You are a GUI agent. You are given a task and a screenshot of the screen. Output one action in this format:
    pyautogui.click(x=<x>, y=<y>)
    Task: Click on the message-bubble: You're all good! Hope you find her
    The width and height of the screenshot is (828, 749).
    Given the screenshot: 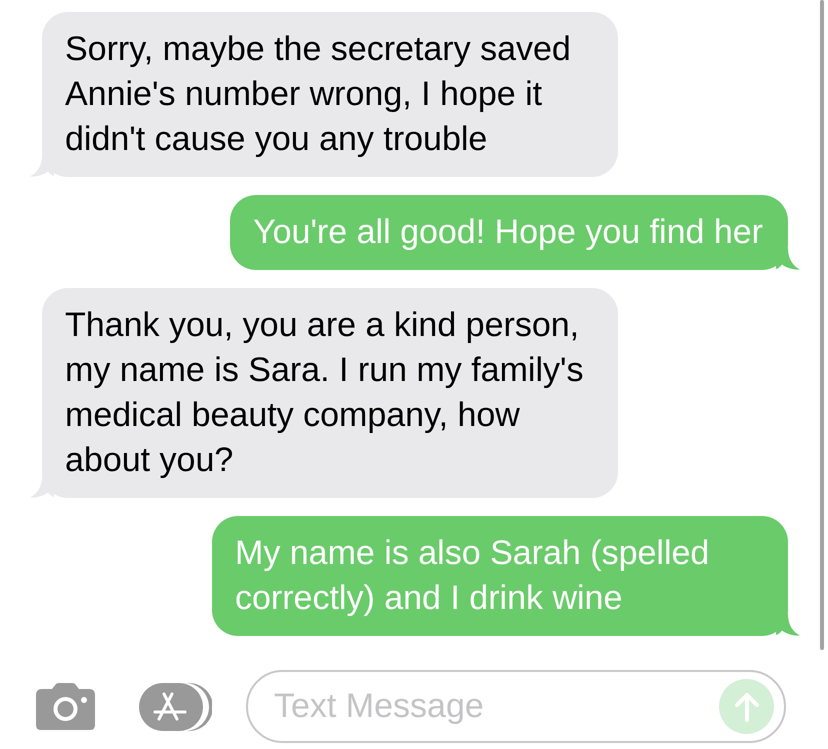 What is the action you would take?
    pyautogui.click(x=509, y=232)
    